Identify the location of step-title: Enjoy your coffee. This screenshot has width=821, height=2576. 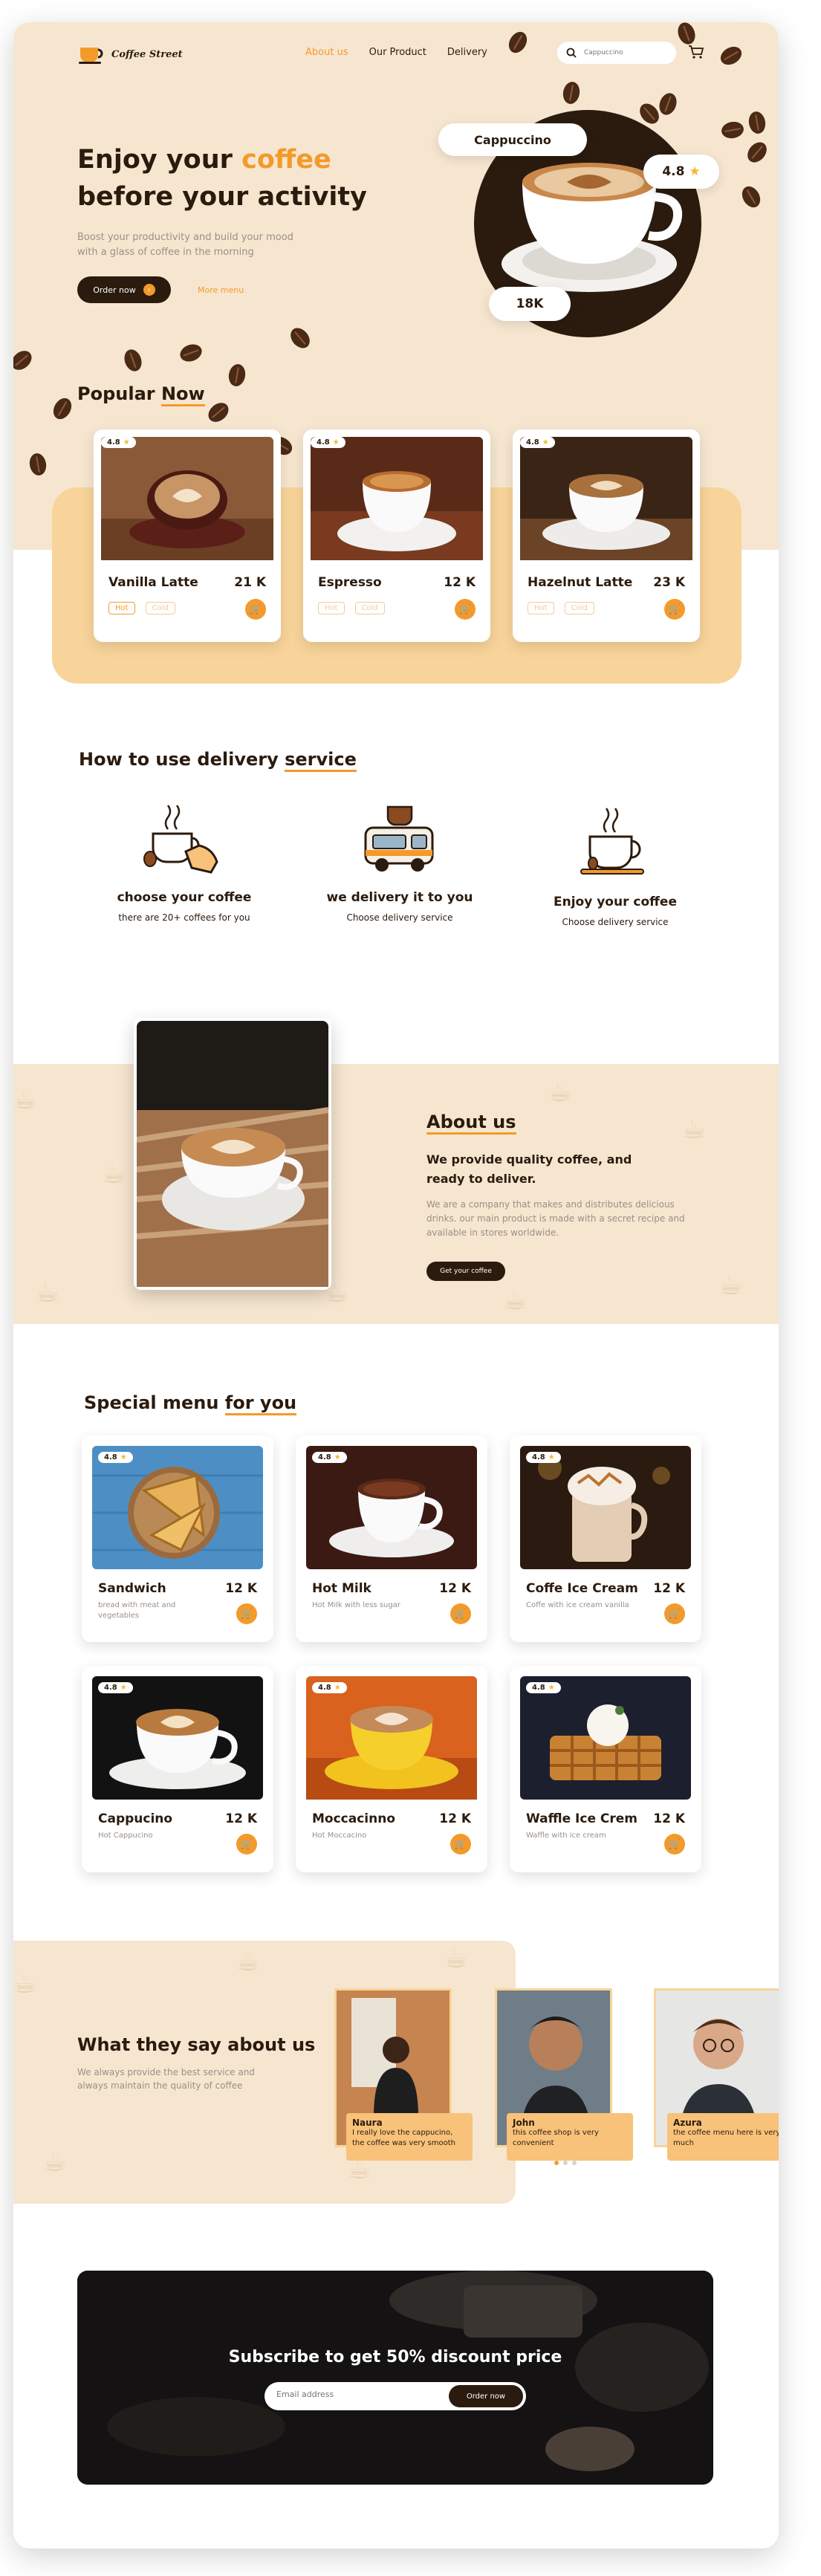
(615, 902).